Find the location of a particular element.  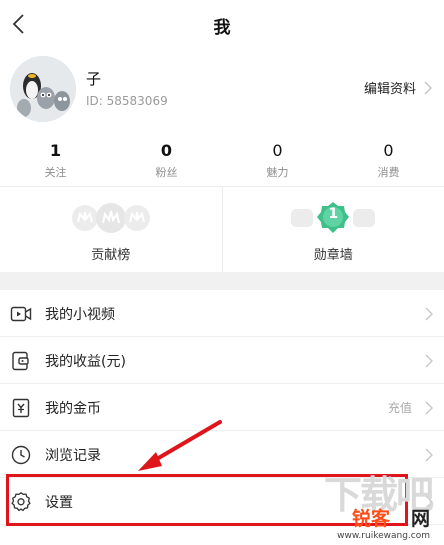

medal-wall-label: 勋章墙 is located at coordinates (333, 255).